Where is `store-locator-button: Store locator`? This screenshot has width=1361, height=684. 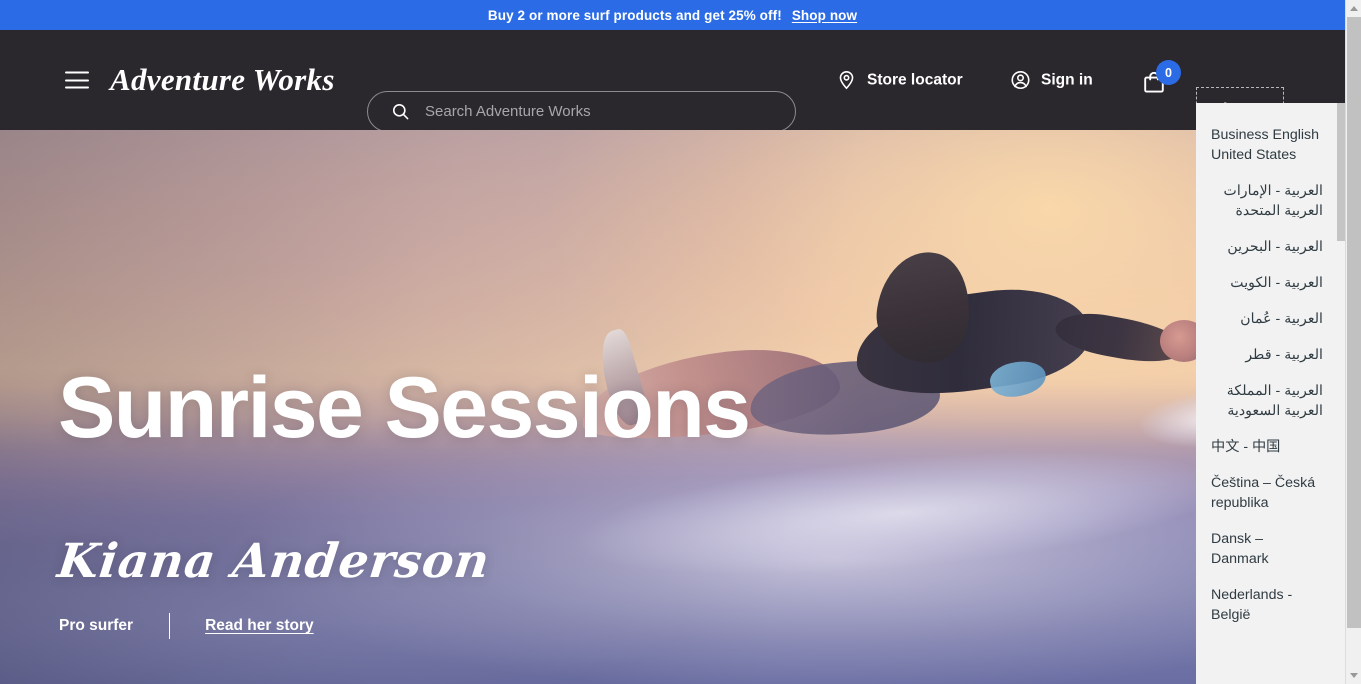
store-locator-button: Store locator is located at coordinates (899, 80).